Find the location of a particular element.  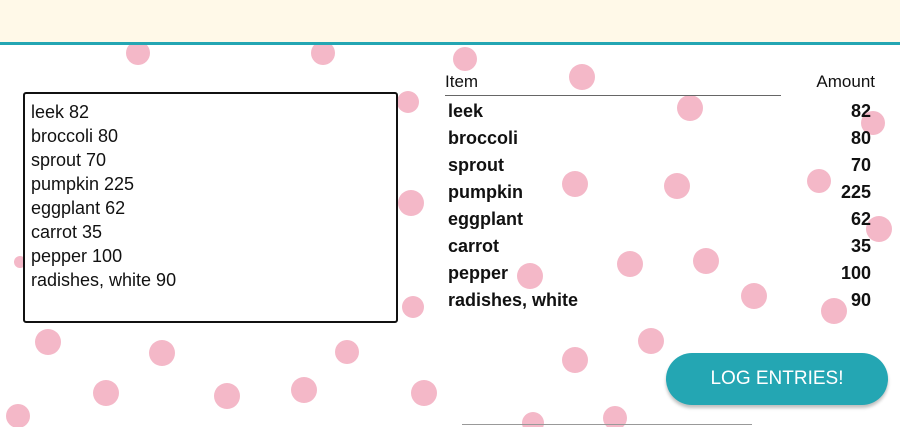

log-entries-button: LOG ENTRIES! is located at coordinates (777, 379).